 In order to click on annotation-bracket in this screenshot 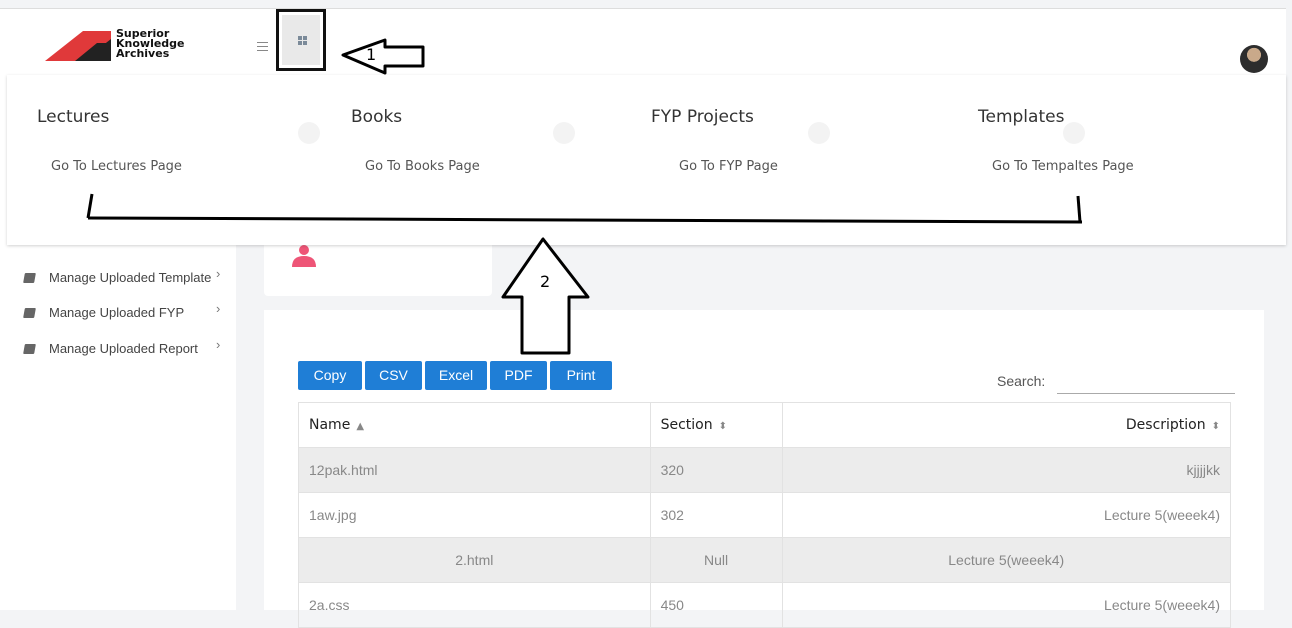, I will do `click(584, 208)`.